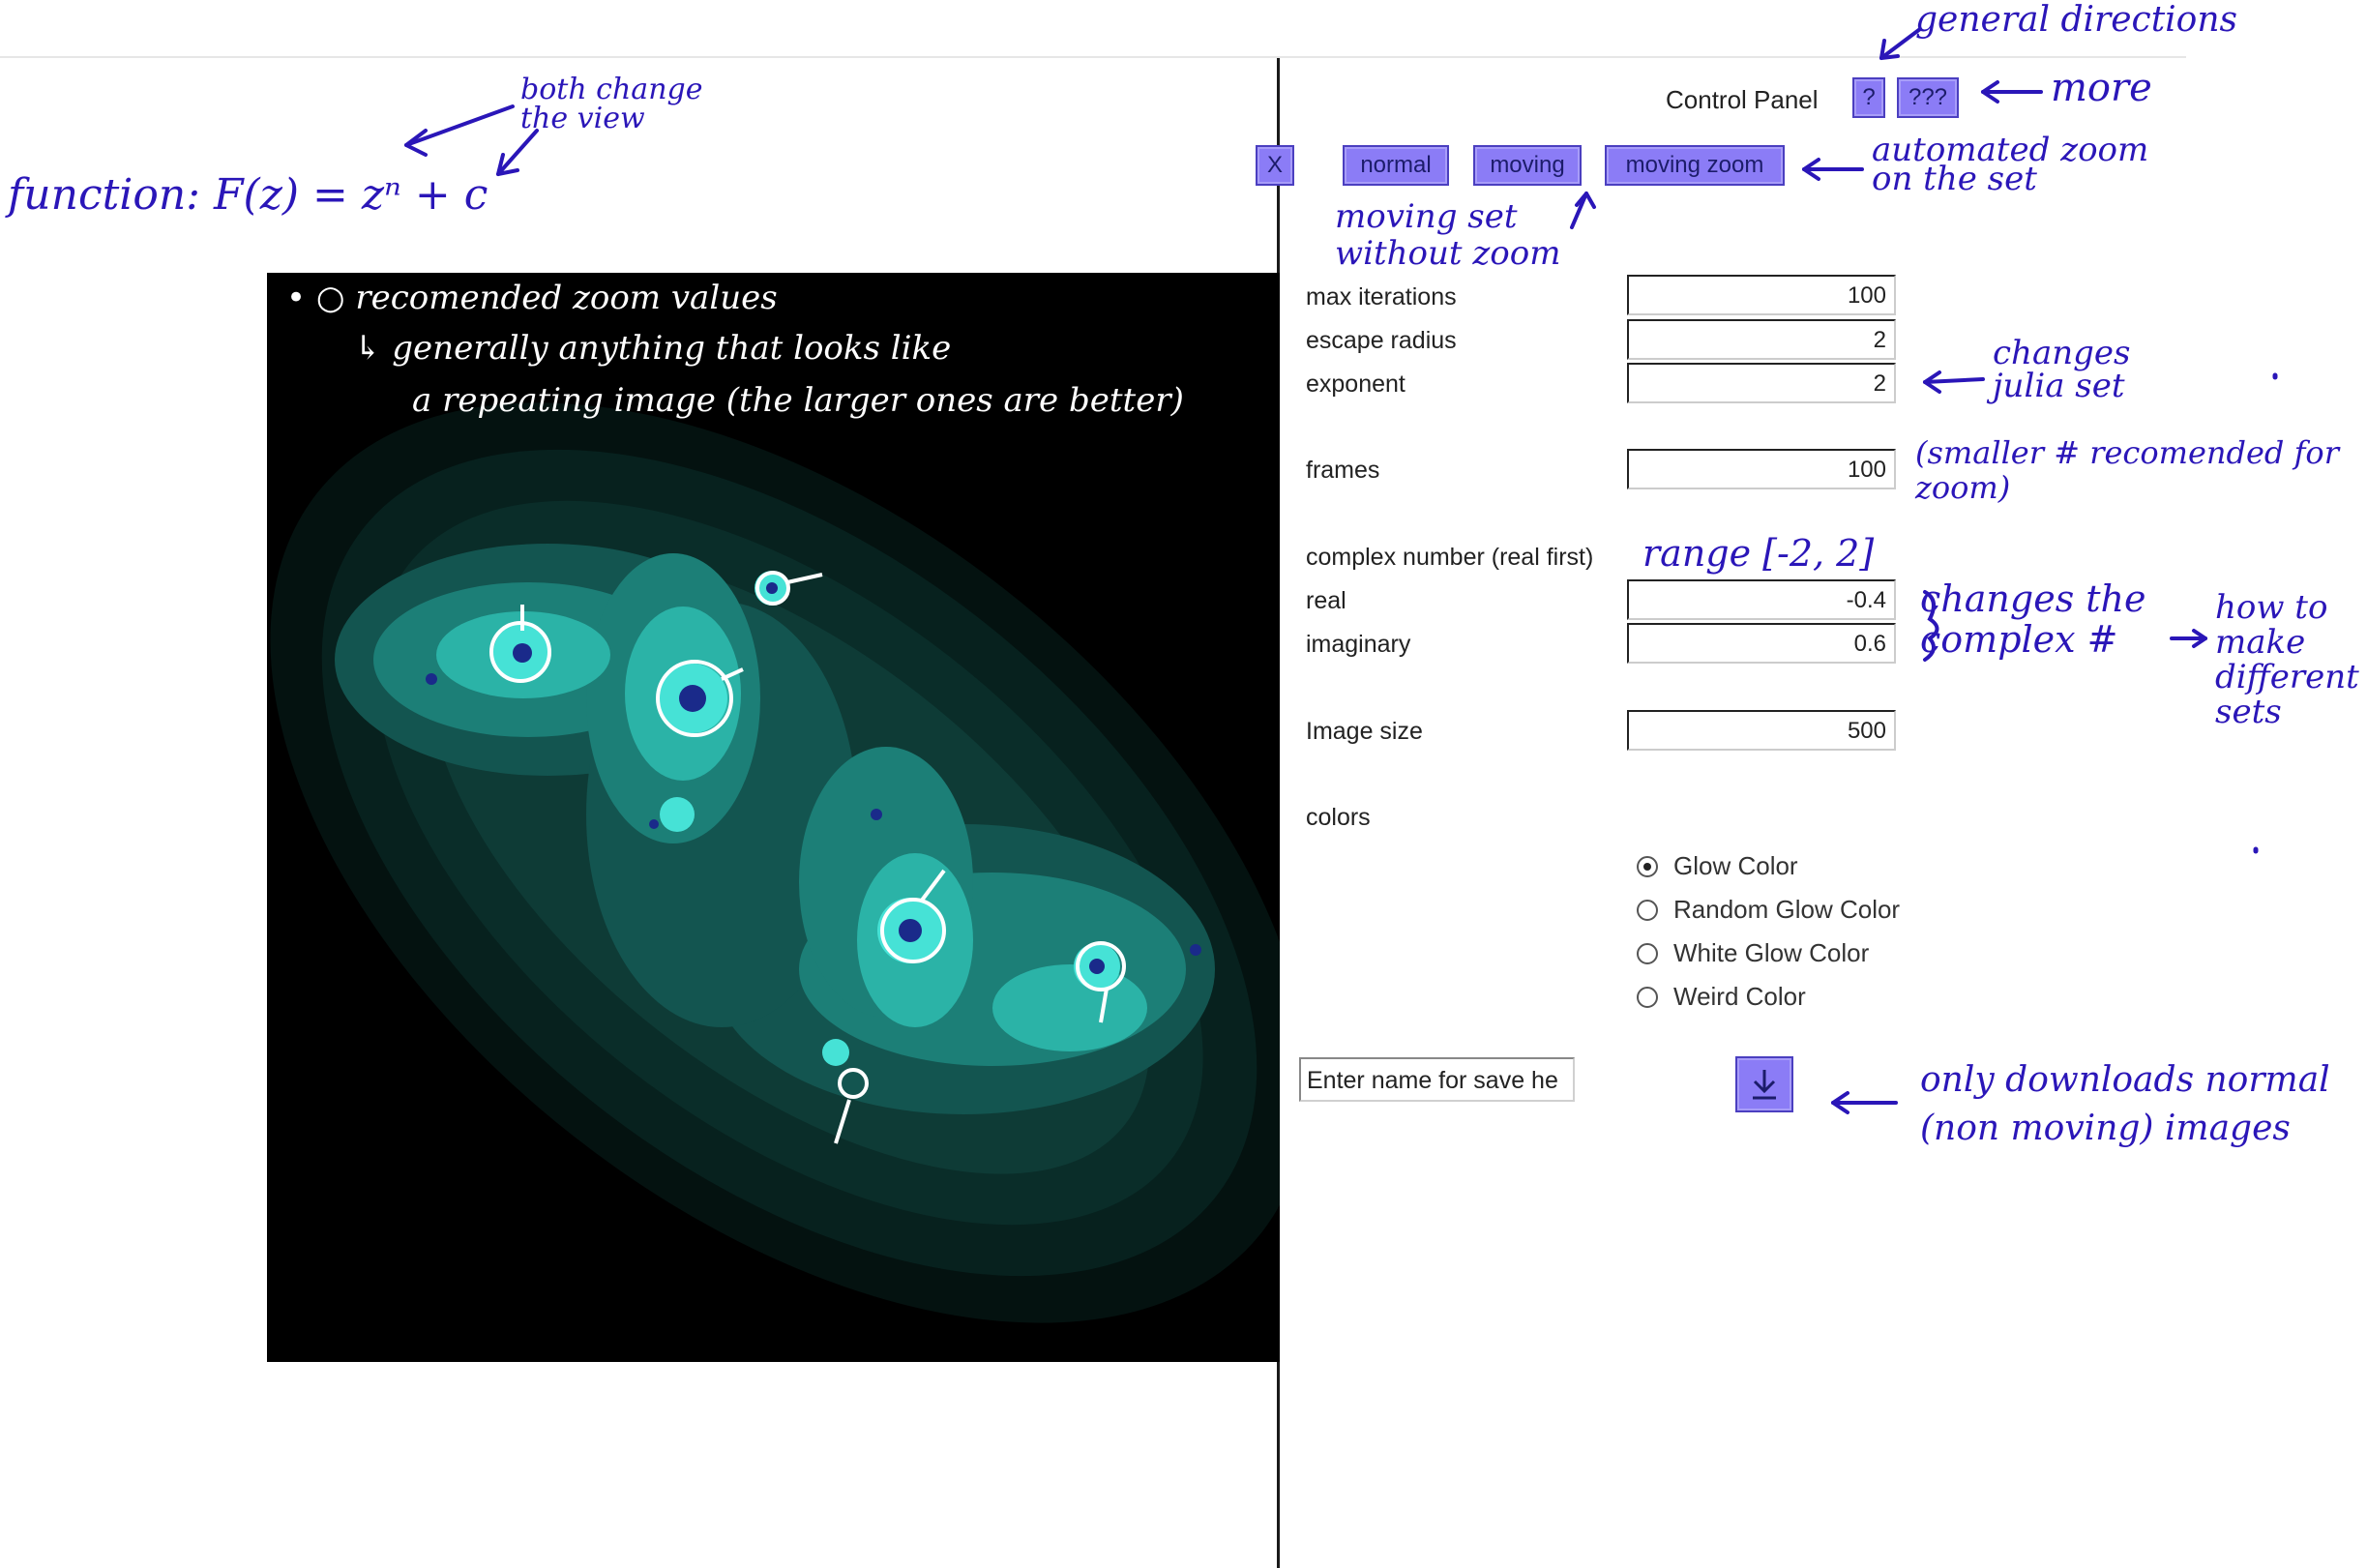 This screenshot has height=1568, width=2367. I want to click on color-option-label: Random Glow Color, so click(1787, 910).